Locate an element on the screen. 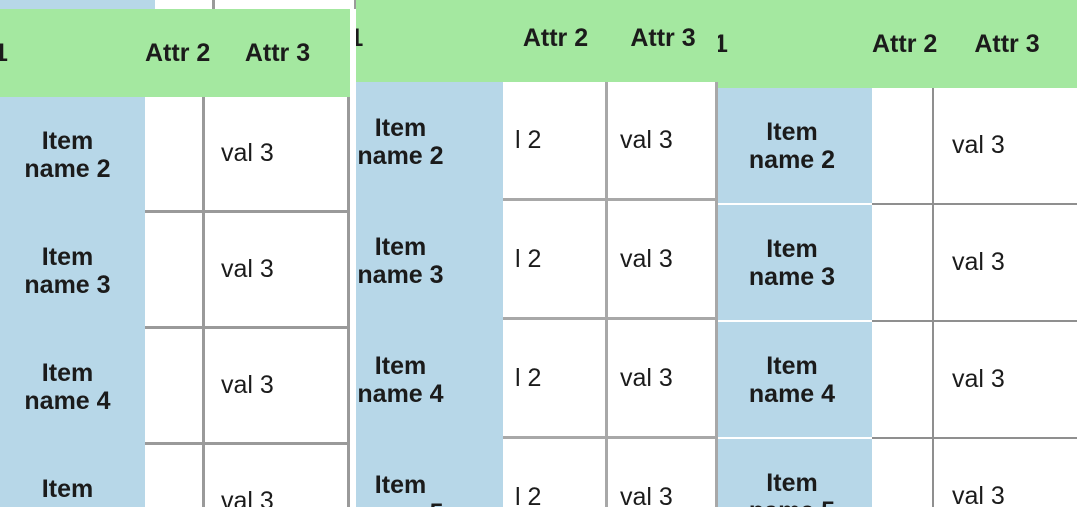 This screenshot has height=507, width=1077. table-row: Item name 2 l 2 val 3 is located at coordinates (537, 141).